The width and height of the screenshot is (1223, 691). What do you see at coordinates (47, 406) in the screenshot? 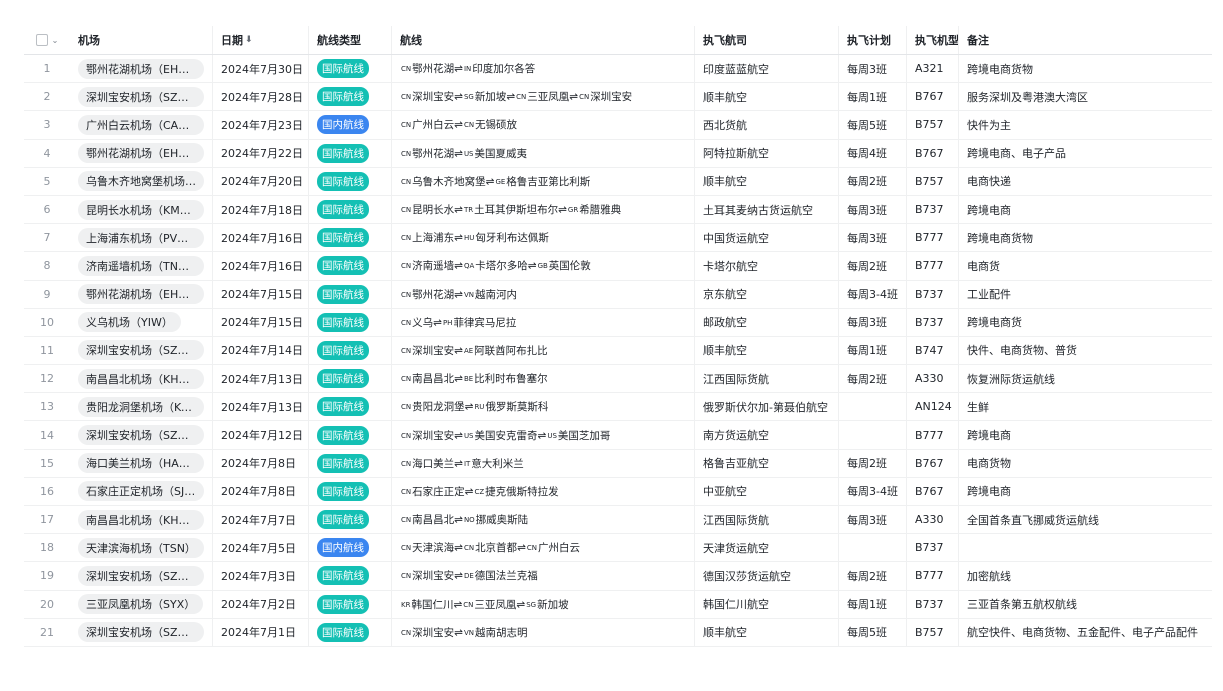
I see `row-number-cell: 13` at bounding box center [47, 406].